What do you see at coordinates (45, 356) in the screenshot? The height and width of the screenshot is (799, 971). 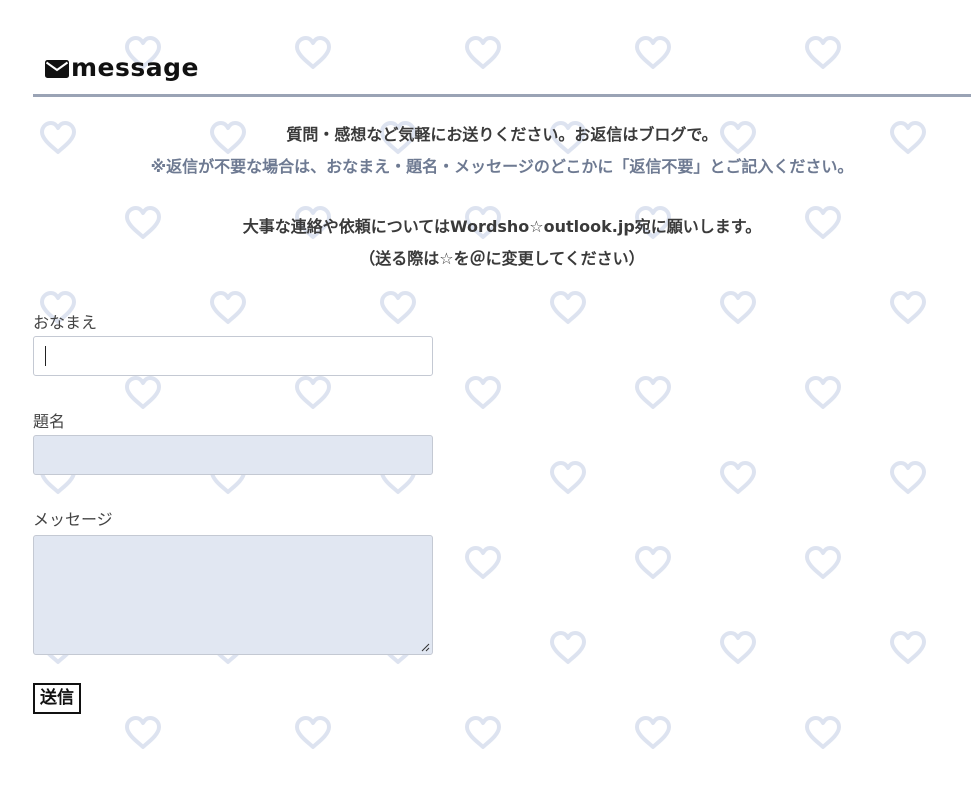 I see `text-caret` at bounding box center [45, 356].